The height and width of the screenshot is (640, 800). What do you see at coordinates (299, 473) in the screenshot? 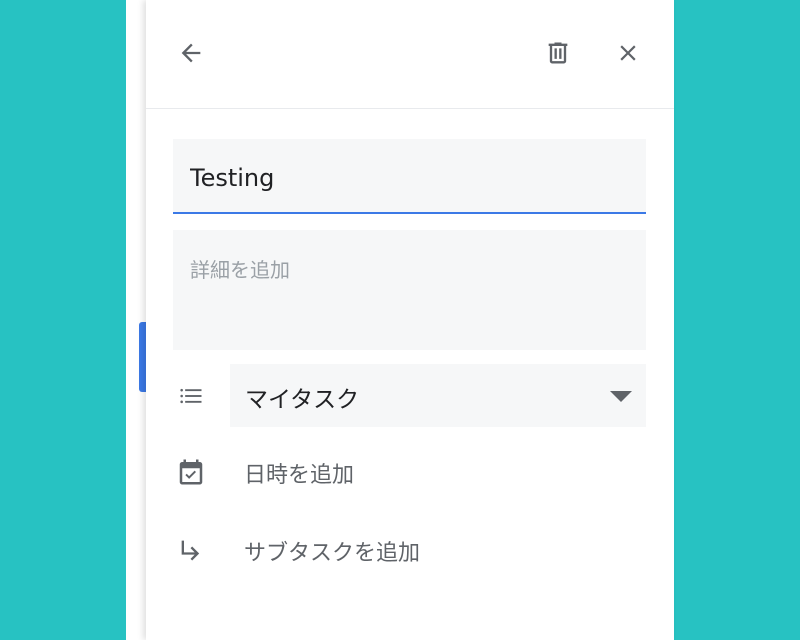
I see `add-date-button: 日時を追加` at bounding box center [299, 473].